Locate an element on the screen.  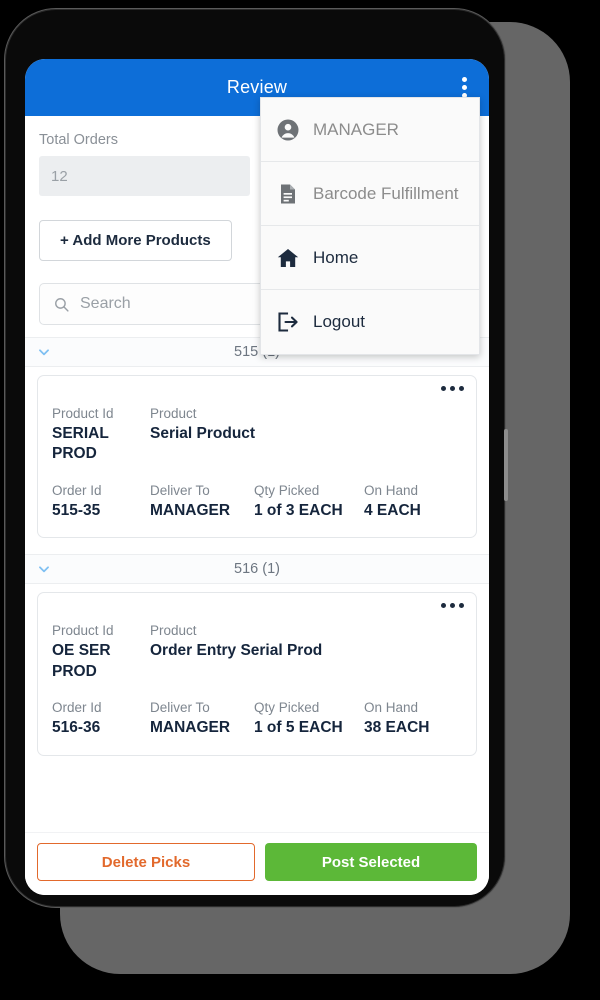
field-product: Product Order Entry Serial Prod is located at coordinates (306, 652).